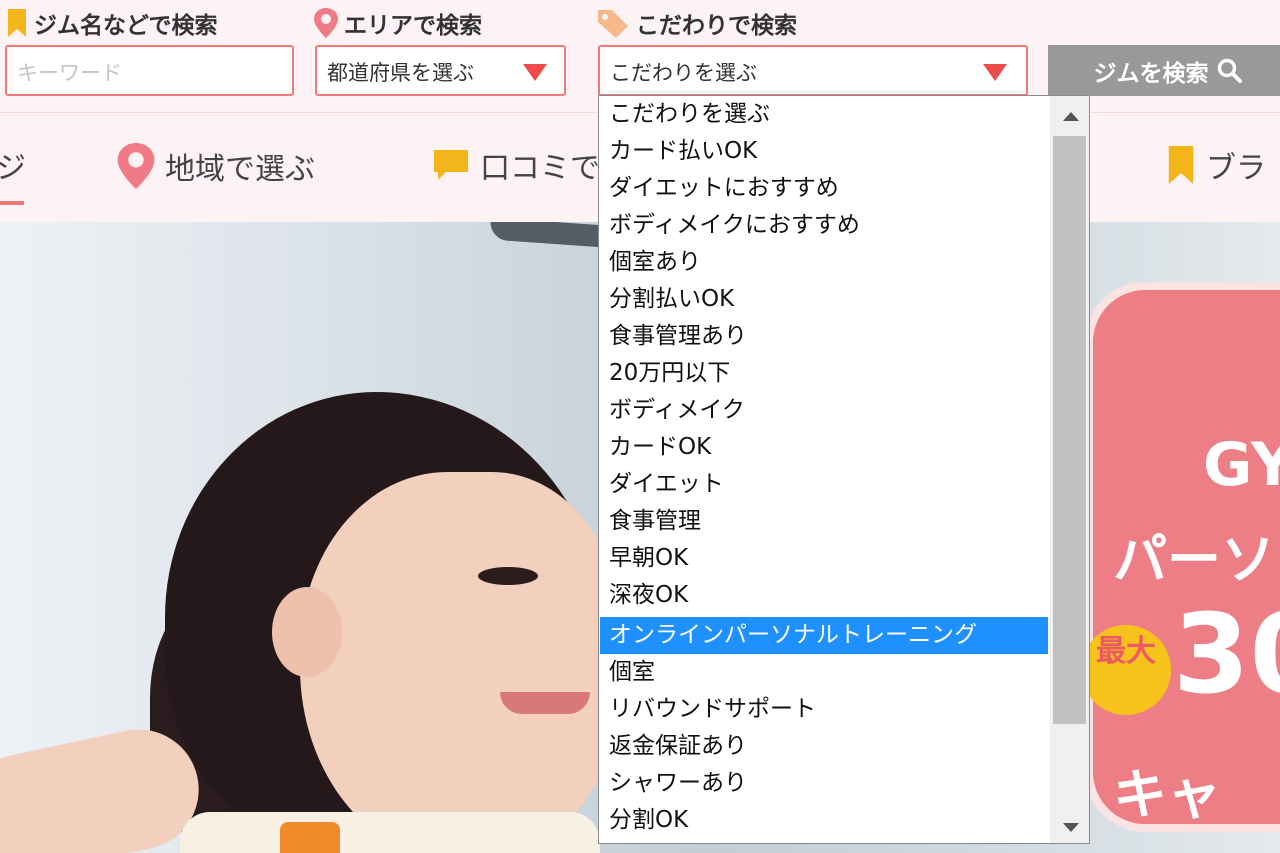 Image resolution: width=1280 pixels, height=853 pixels. I want to click on nav-item-label: 地域で選ぶ, so click(240, 169).